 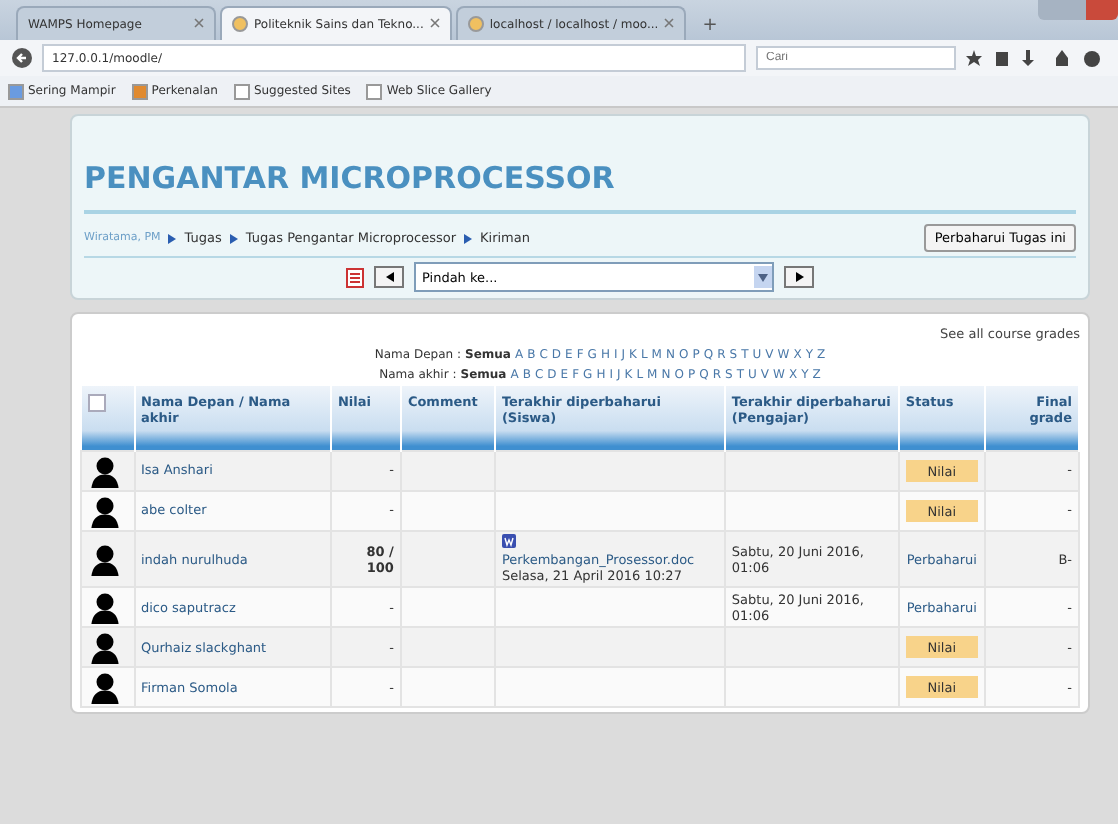 I want to click on course-title: PENGANTAR MICROPROCESSOR, so click(x=580, y=187).